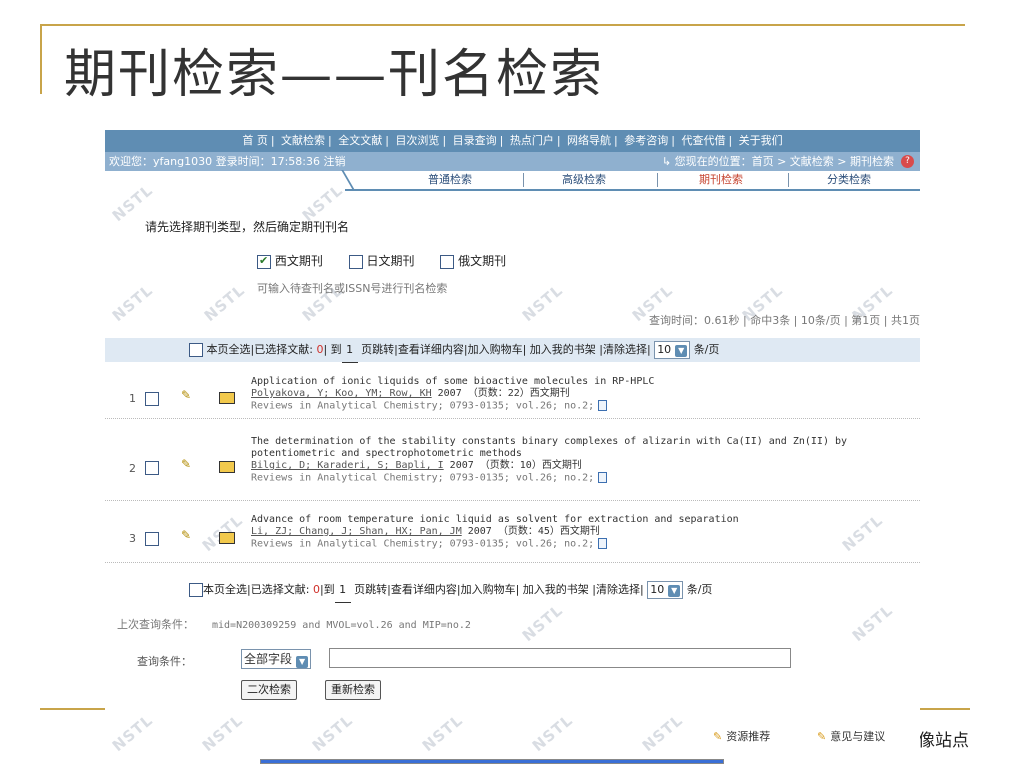 The height and width of the screenshot is (768, 1024). Describe the element at coordinates (849, 180) in the screenshot. I see `tab-category-search: 分类检索` at that location.